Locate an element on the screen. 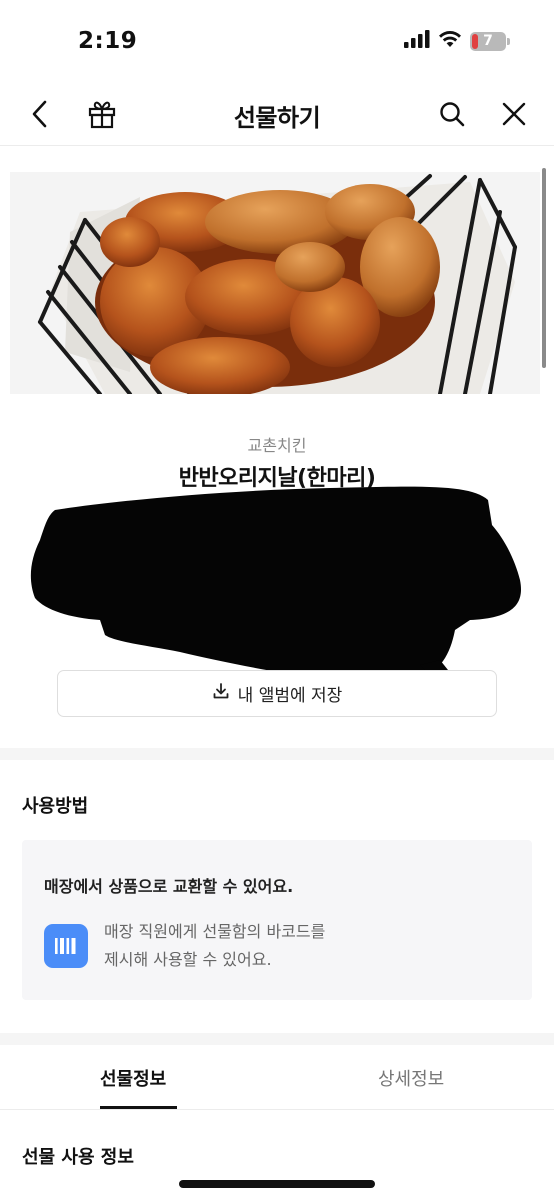  battery-fill is located at coordinates (475, 41).